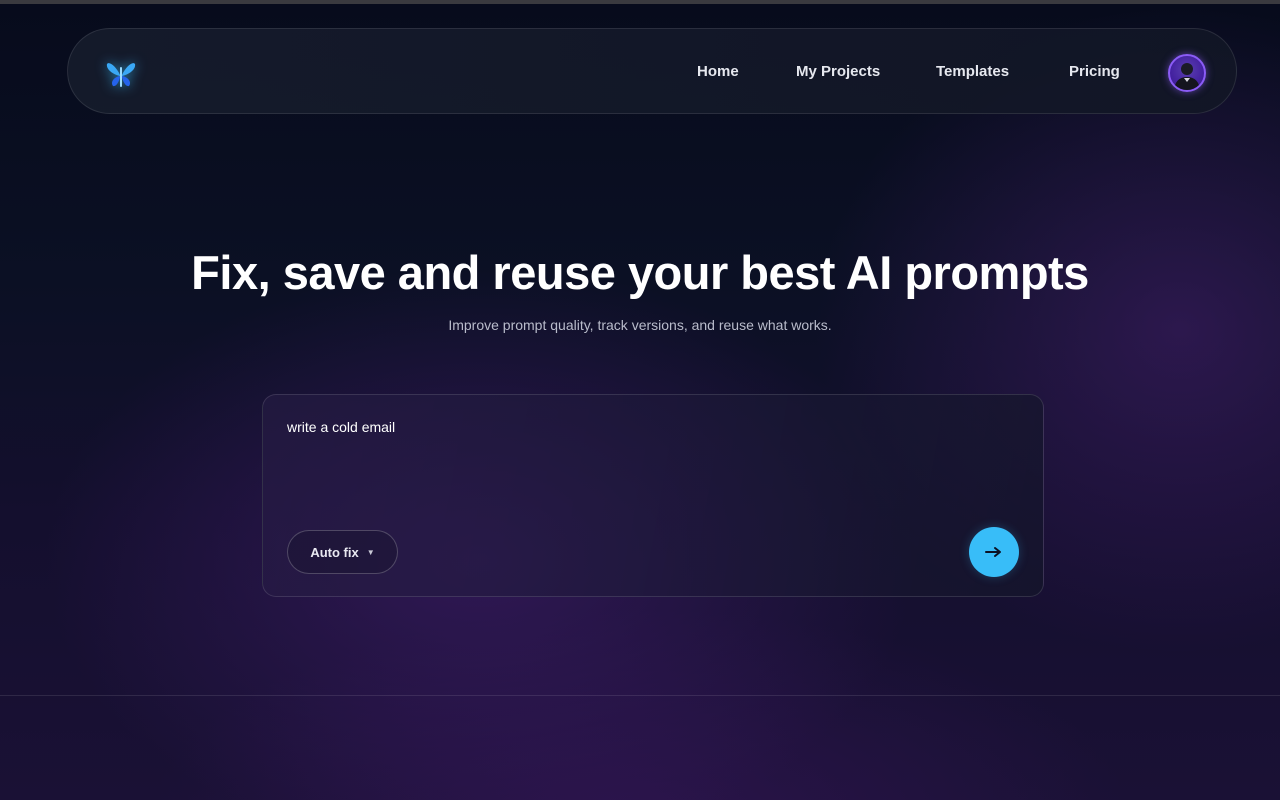  I want to click on avatar-person-icon, so click(1187, 76).